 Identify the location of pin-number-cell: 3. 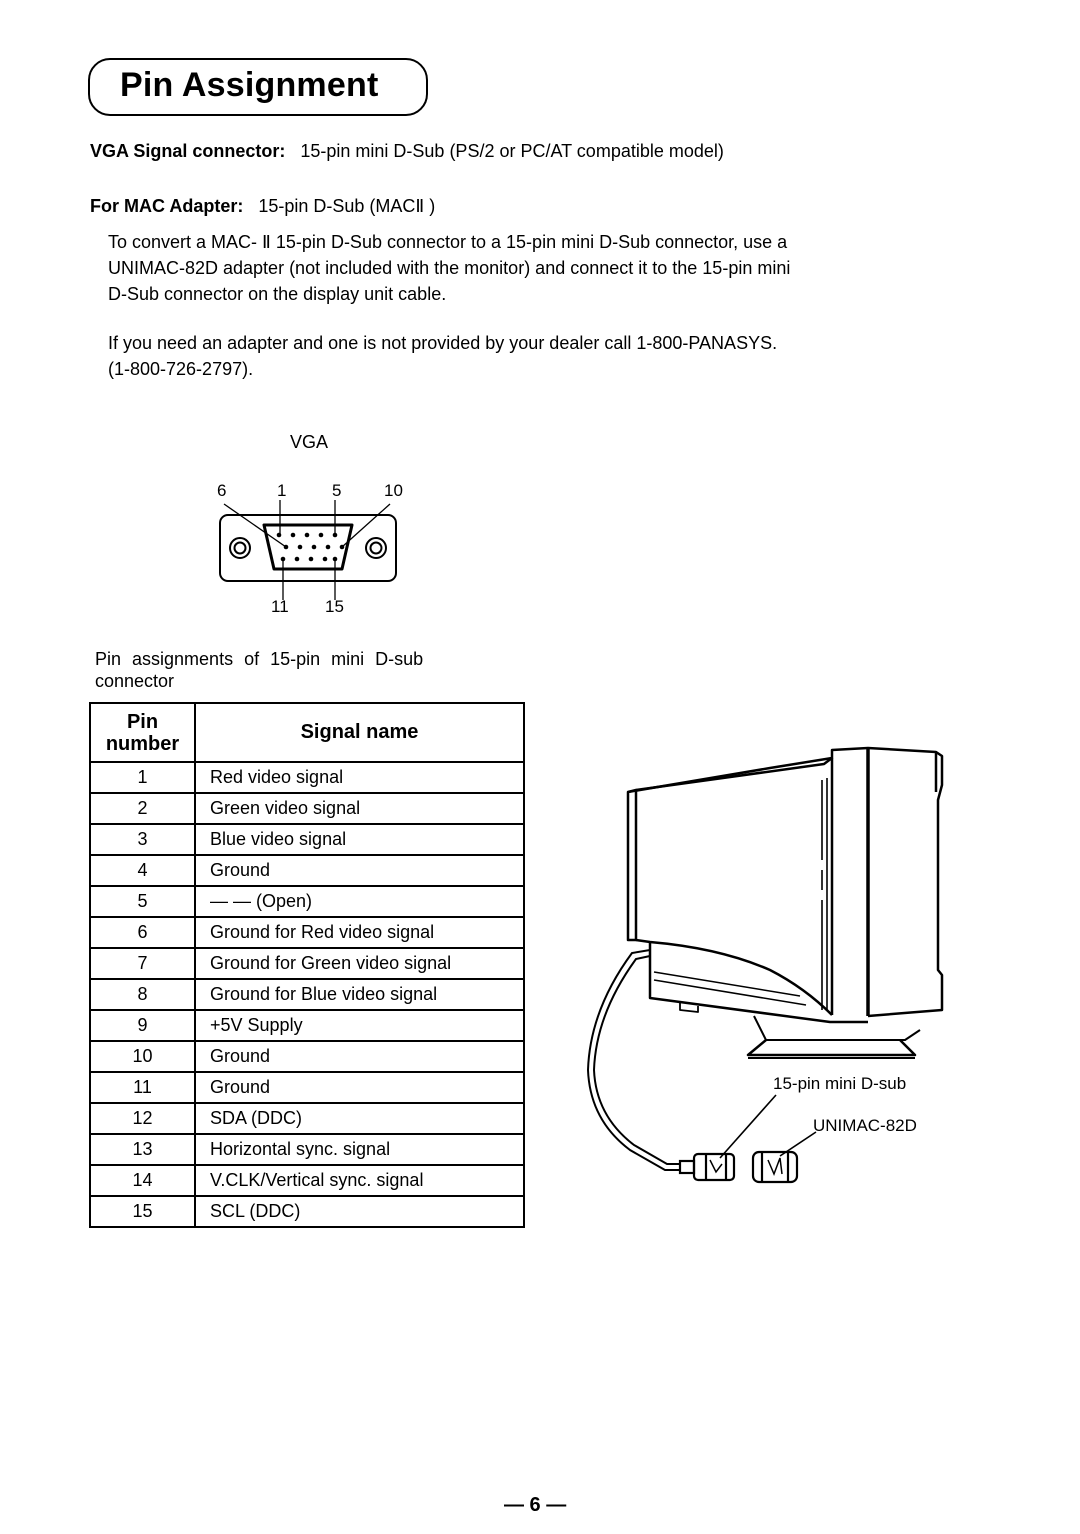
(142, 839).